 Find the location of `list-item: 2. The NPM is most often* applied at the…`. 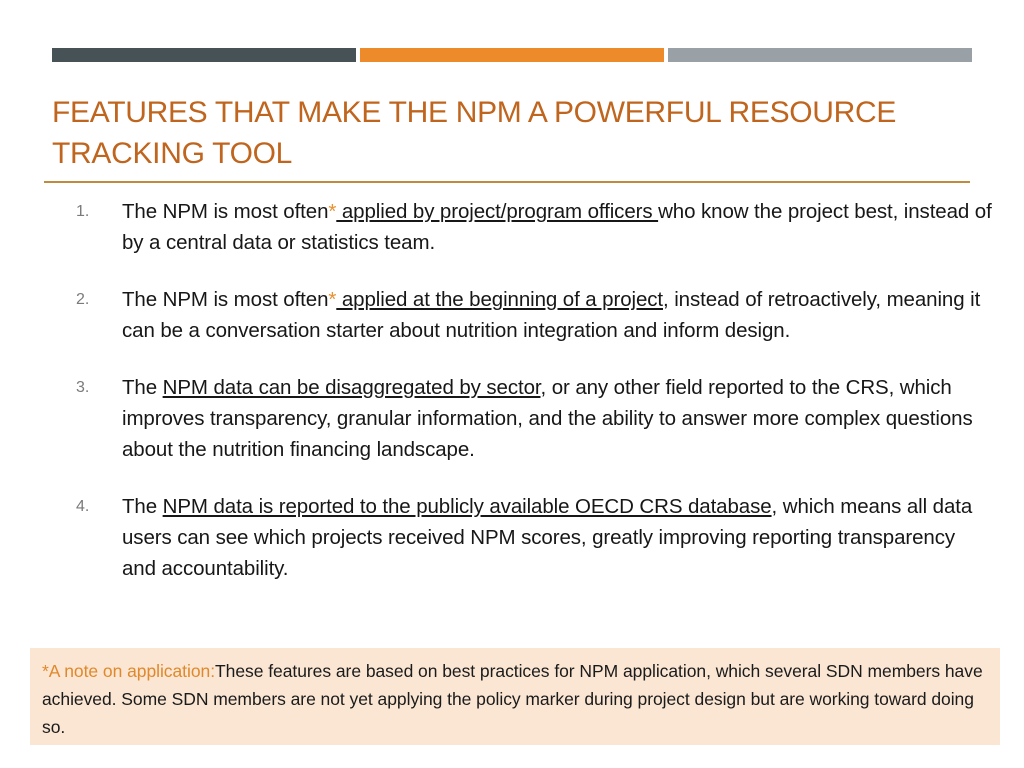

list-item: 2. The NPM is most often* applied at the… is located at coordinates (529, 315).